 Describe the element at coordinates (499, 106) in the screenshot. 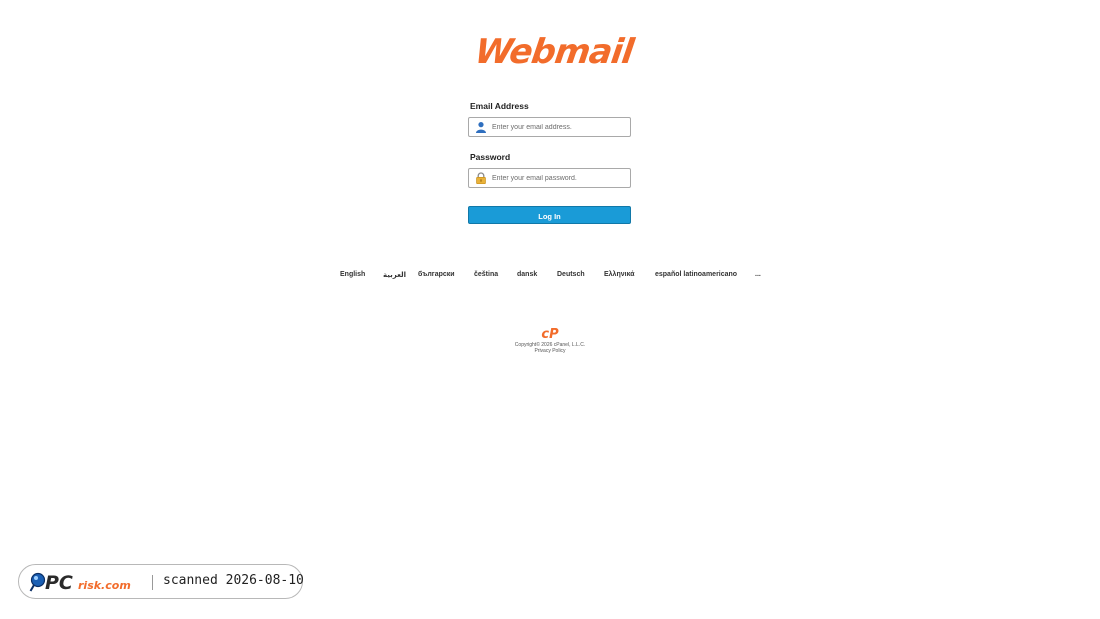

I see `email-label: Email Address` at that location.